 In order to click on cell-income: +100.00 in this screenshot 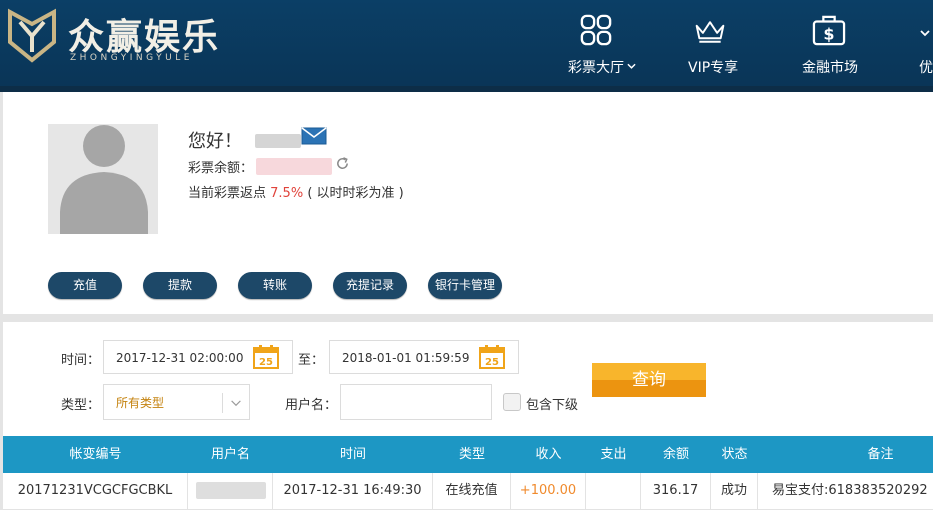, I will do `click(548, 491)`.